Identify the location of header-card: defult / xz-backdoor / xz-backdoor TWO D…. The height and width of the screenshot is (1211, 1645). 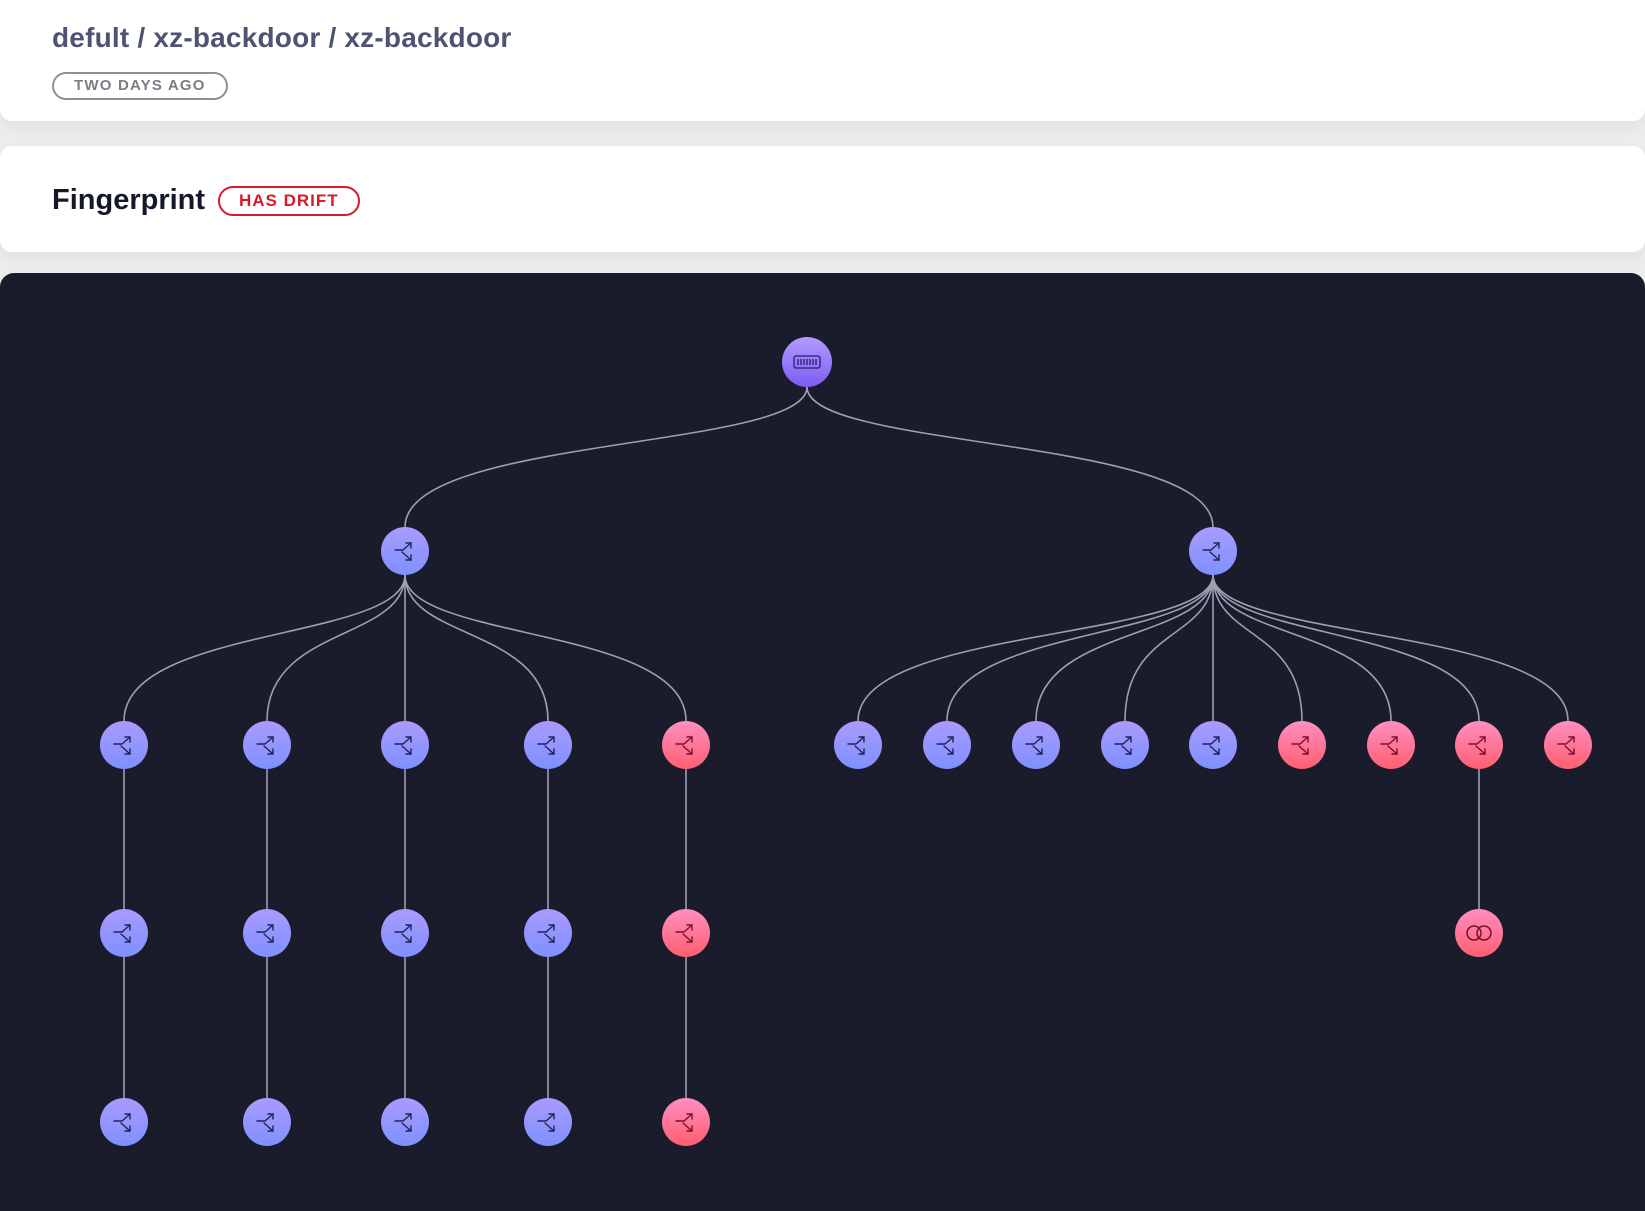
(822, 60).